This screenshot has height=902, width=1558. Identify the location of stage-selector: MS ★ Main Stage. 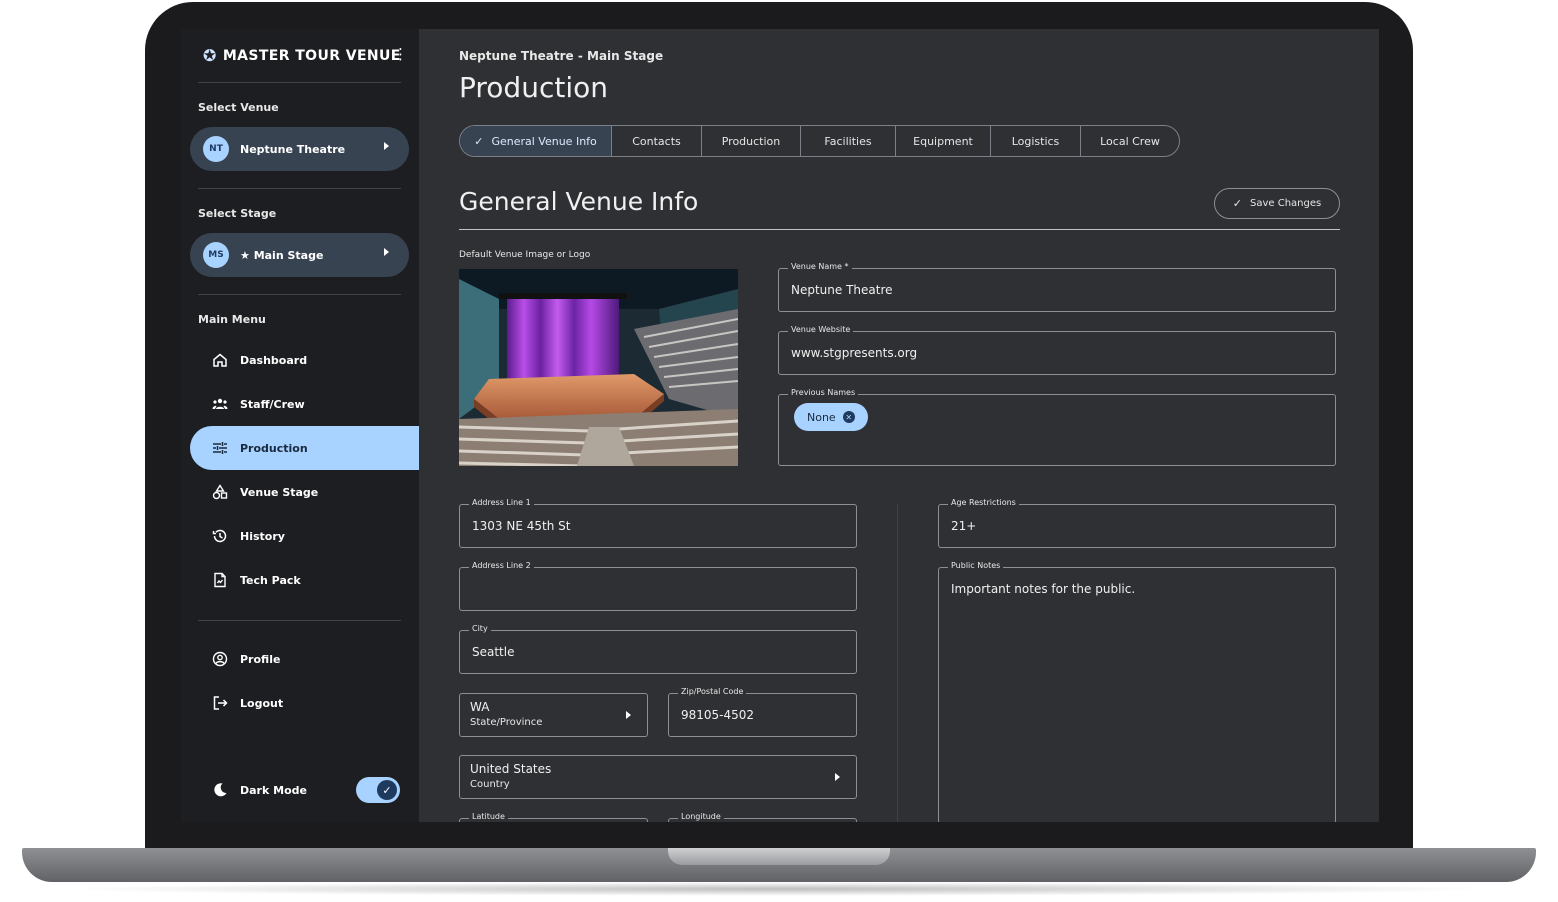
(299, 255).